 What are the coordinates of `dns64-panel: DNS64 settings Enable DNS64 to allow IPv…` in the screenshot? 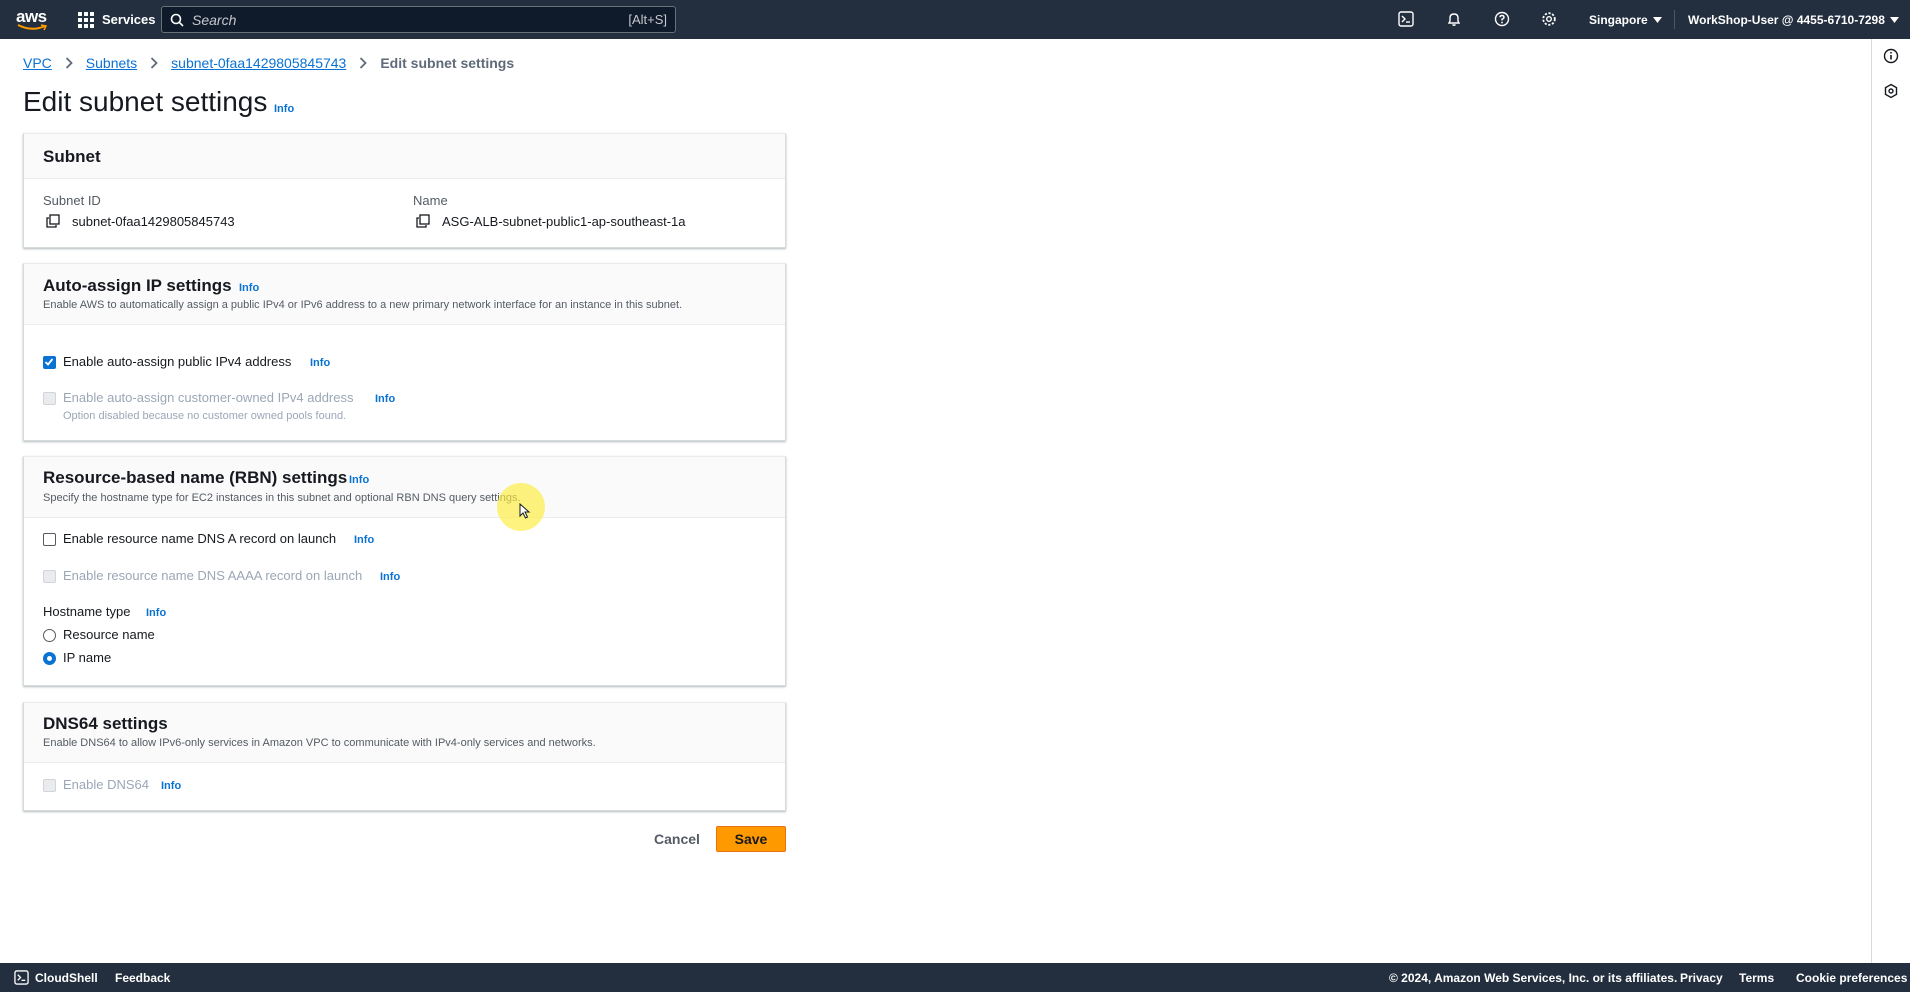 It's located at (404, 756).